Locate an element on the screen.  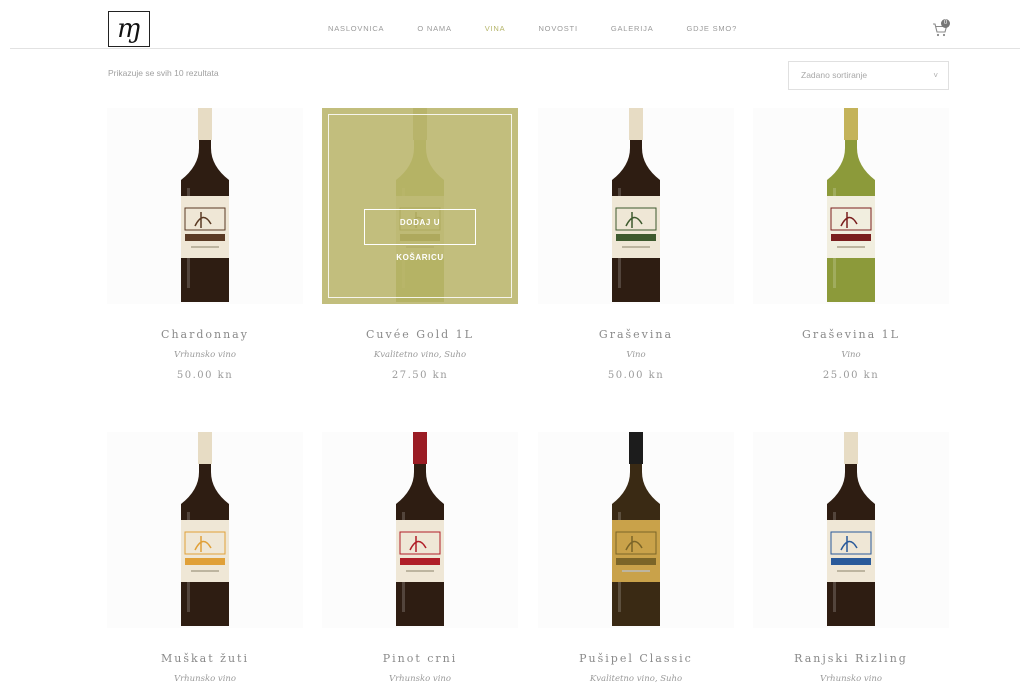
nav-item-vina: VINA is located at coordinates (495, 29).